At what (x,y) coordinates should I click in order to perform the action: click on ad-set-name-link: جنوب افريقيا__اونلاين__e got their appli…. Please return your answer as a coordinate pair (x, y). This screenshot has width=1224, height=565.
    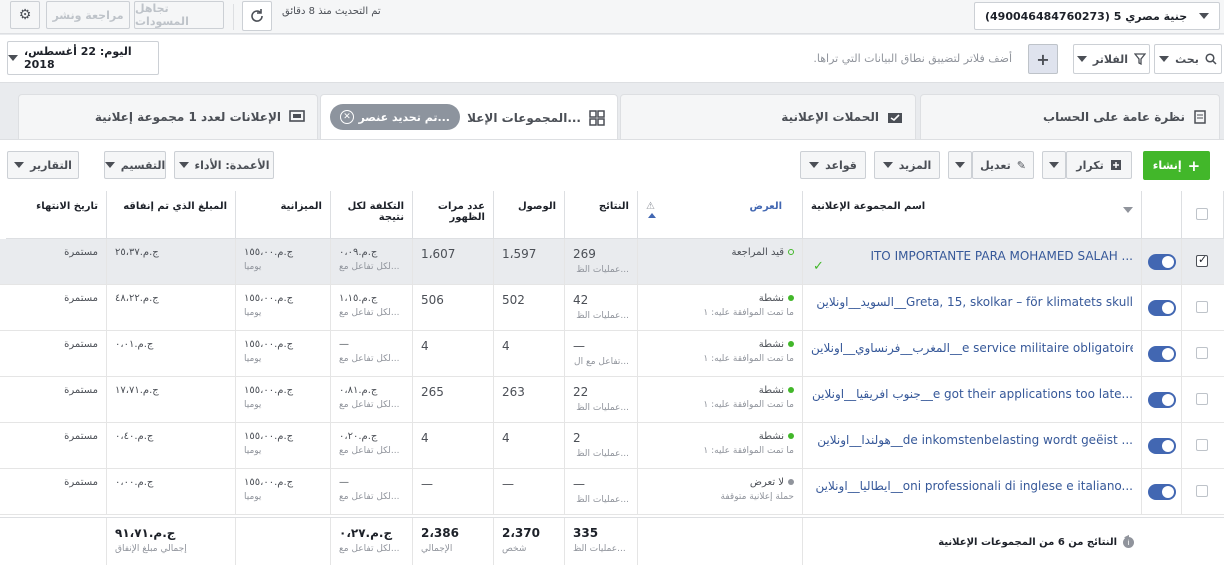
    Looking at the image, I should click on (972, 394).